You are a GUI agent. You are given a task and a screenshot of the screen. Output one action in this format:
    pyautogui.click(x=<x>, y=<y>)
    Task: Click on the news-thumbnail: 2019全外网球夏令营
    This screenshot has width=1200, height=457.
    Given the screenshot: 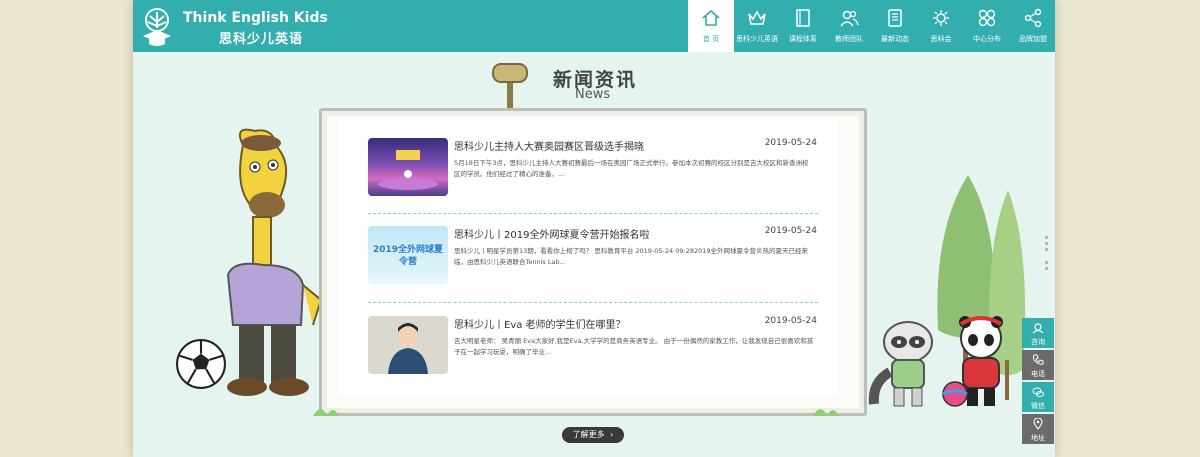 What is the action you would take?
    pyautogui.click(x=408, y=255)
    